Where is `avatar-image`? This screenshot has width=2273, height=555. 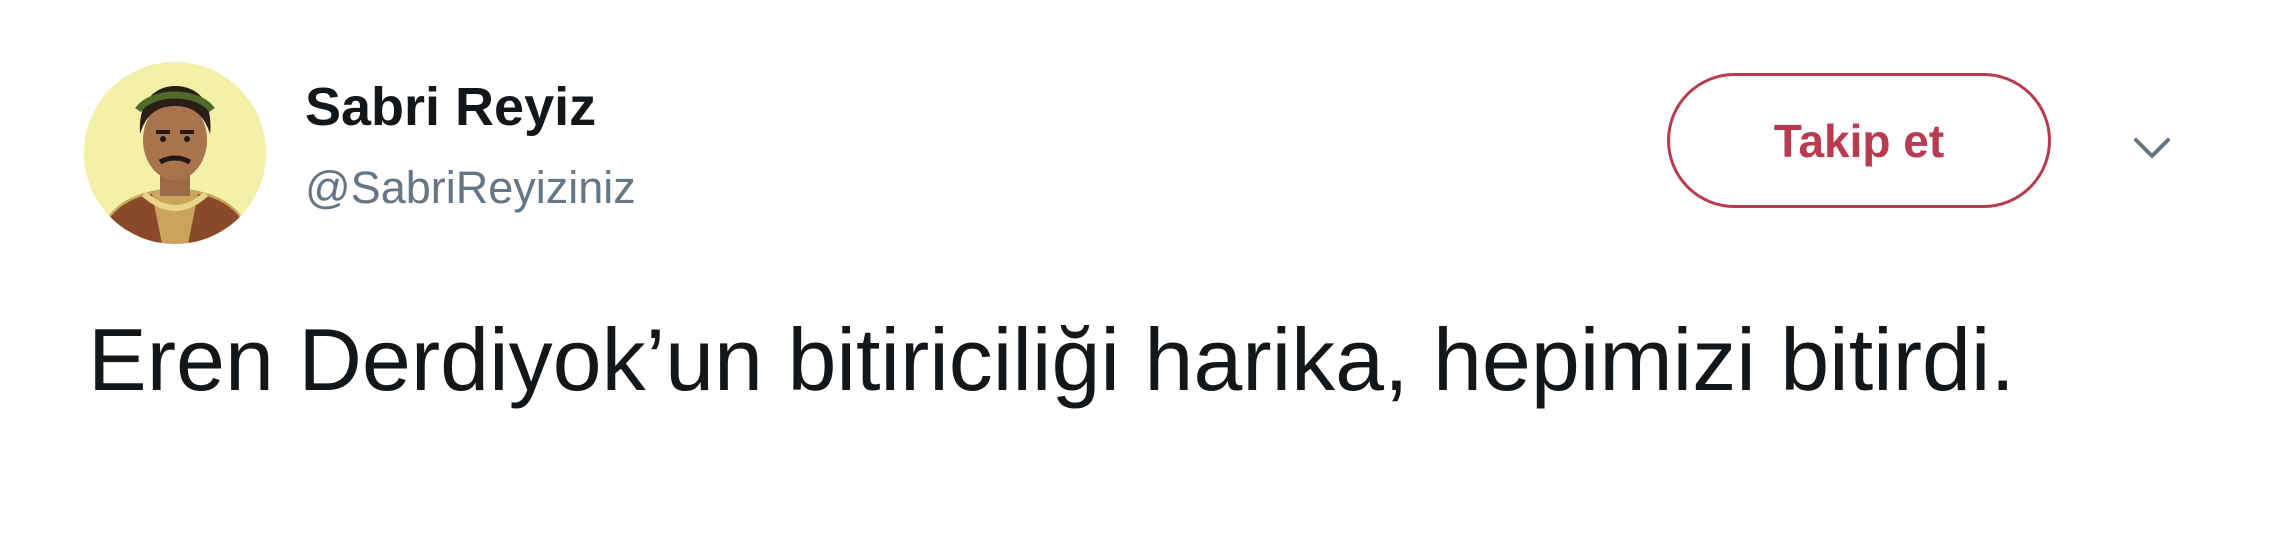
avatar-image is located at coordinates (175, 153).